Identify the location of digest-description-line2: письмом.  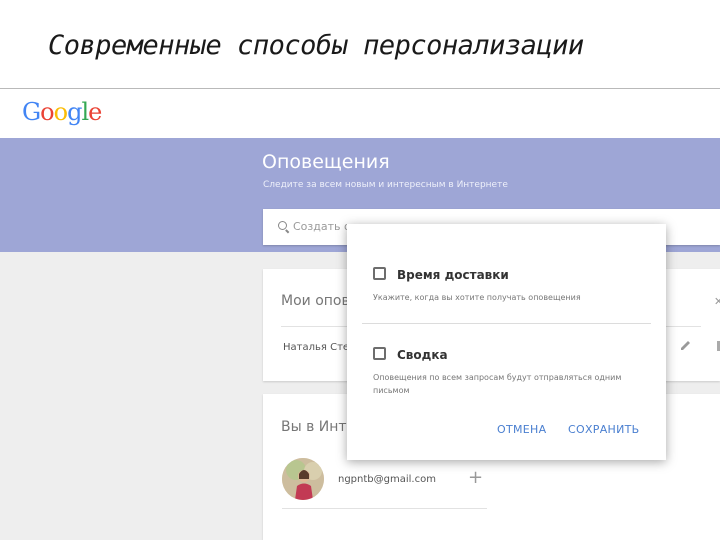
(391, 390).